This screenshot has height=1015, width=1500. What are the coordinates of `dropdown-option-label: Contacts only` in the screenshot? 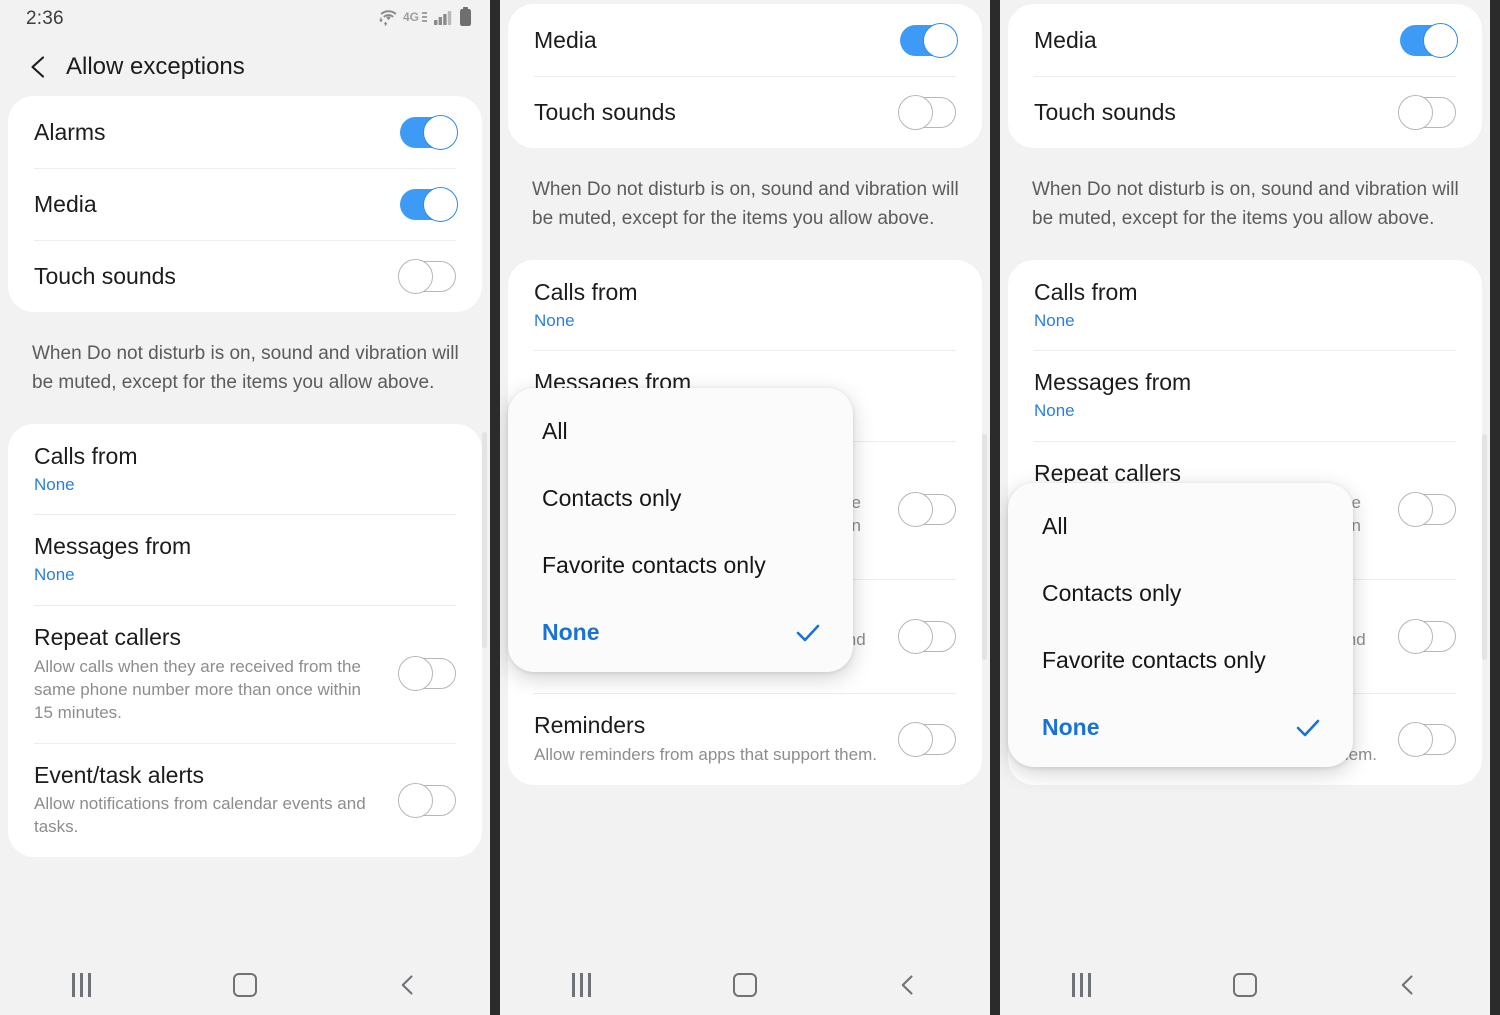 It's located at (1112, 593).